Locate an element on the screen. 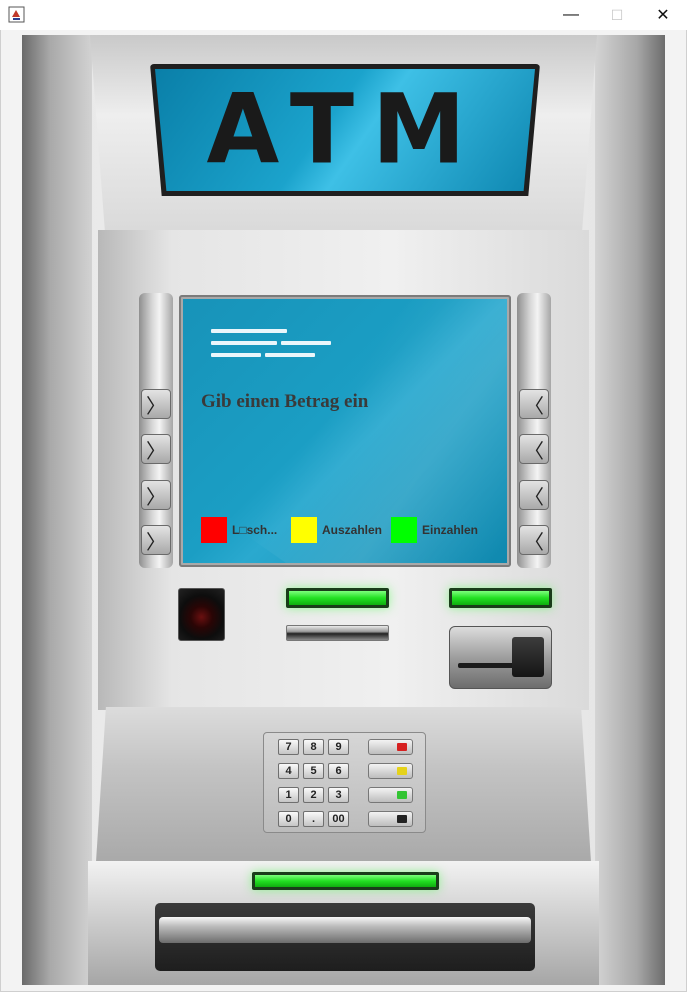 The height and width of the screenshot is (992, 687). left-soft-key-1: 〉 is located at coordinates (156, 404).